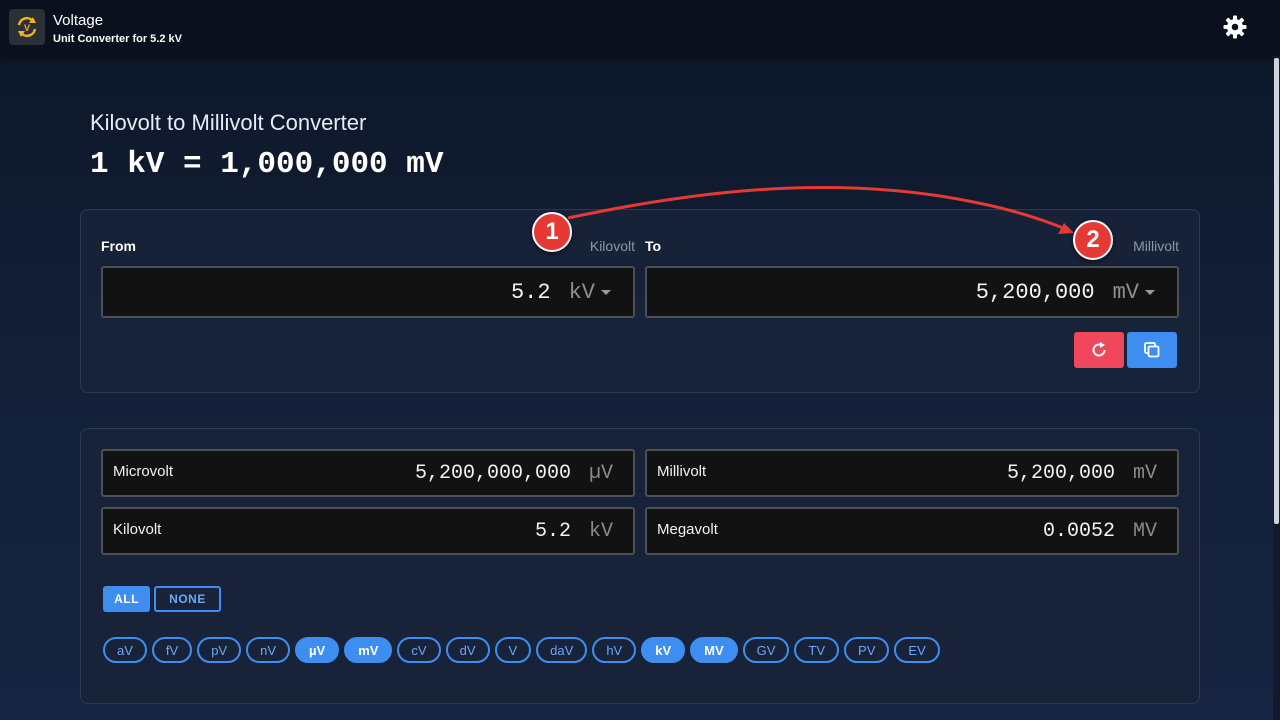 The image size is (1280, 720). I want to click on copy-icon, so click(1152, 350).